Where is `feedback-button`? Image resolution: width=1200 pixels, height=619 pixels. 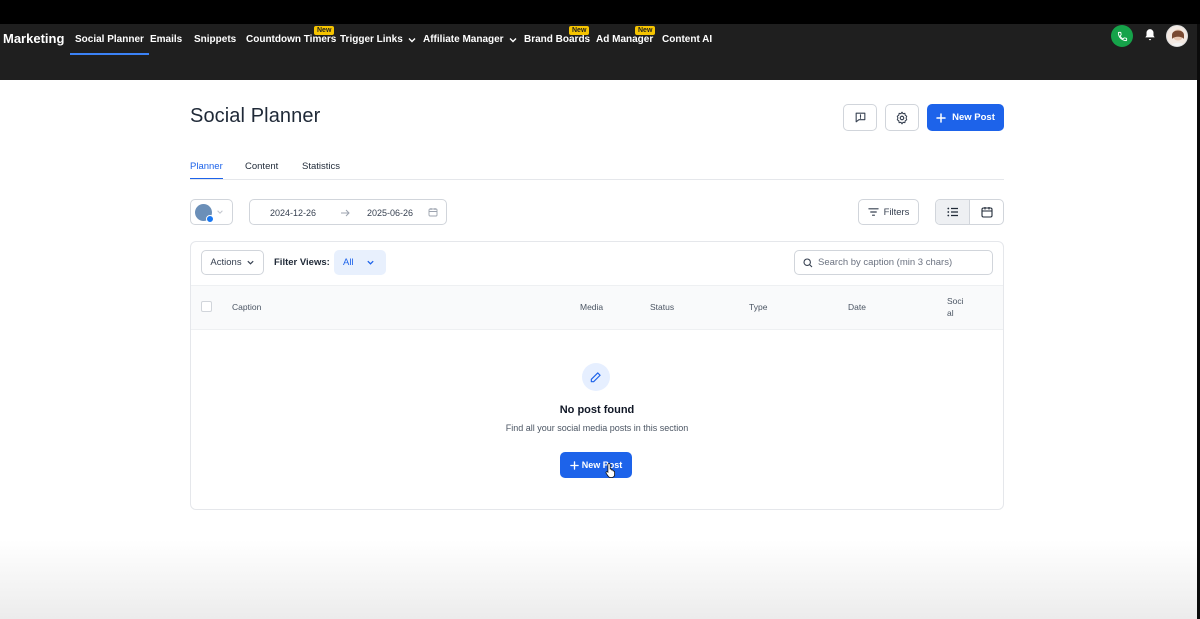
feedback-button is located at coordinates (860, 117).